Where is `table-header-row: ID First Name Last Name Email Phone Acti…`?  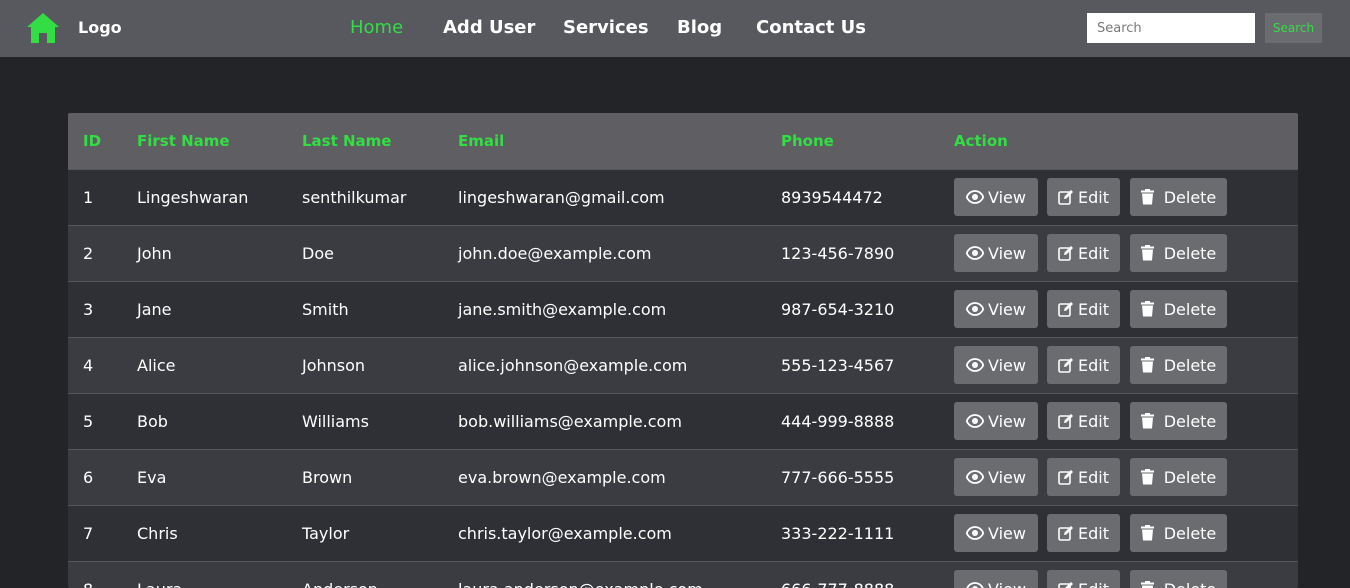 table-header-row: ID First Name Last Name Email Phone Acti… is located at coordinates (683, 141).